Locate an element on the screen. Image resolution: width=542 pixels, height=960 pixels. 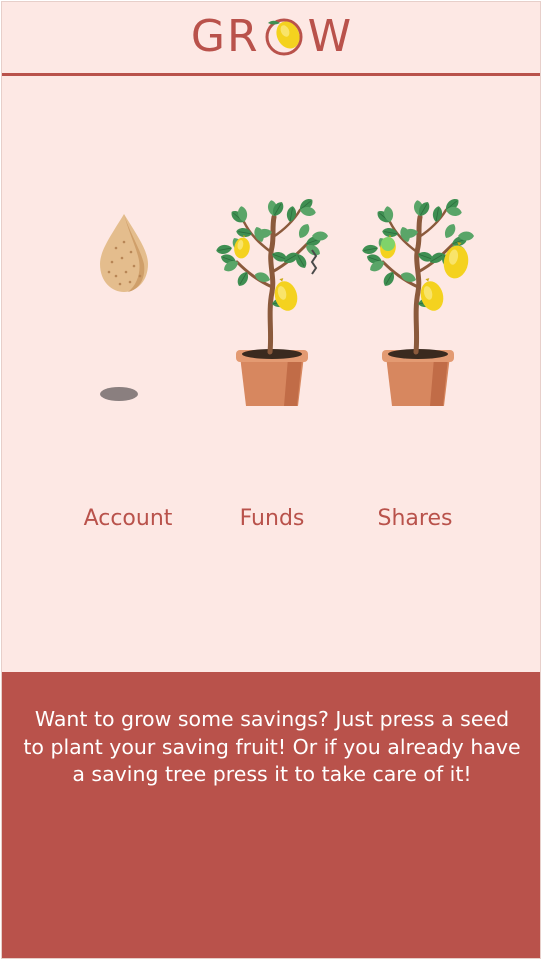
account-seed-button is located at coordinates (124, 307).